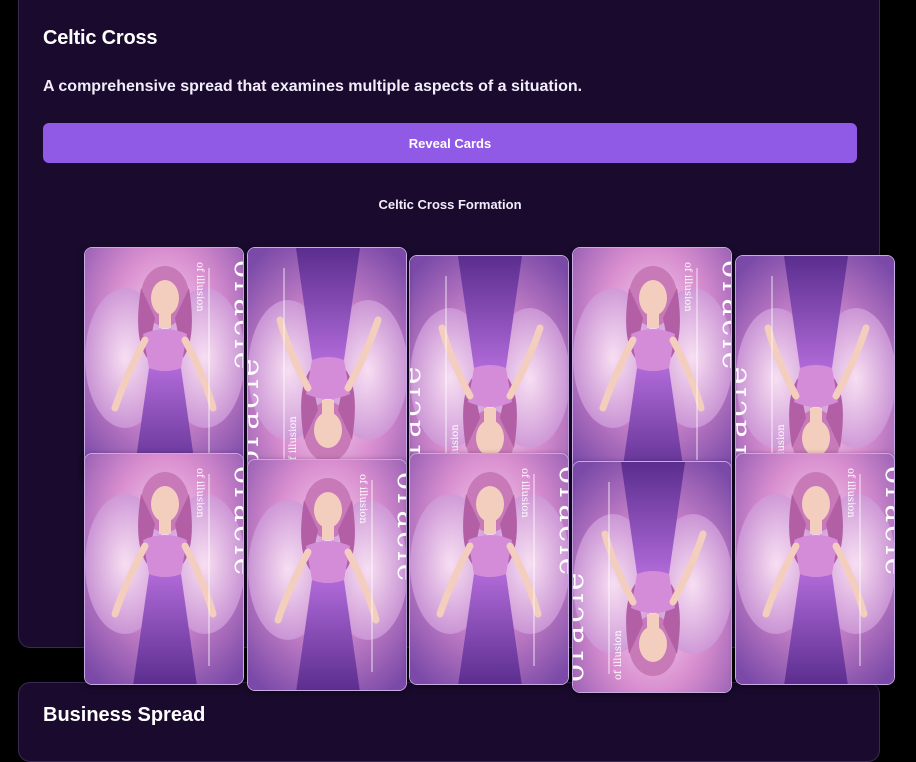 The height and width of the screenshot is (762, 916). What do you see at coordinates (100, 38) in the screenshot?
I see `spread-title: Celtic Cross` at bounding box center [100, 38].